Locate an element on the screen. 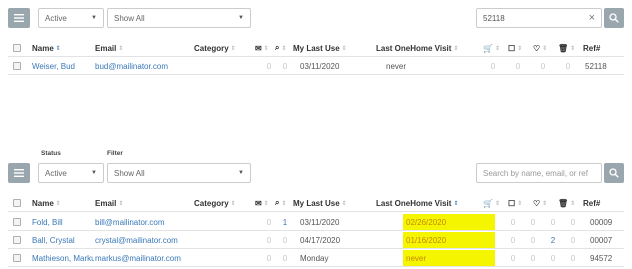  search-input-value: 52118 is located at coordinates (494, 18).